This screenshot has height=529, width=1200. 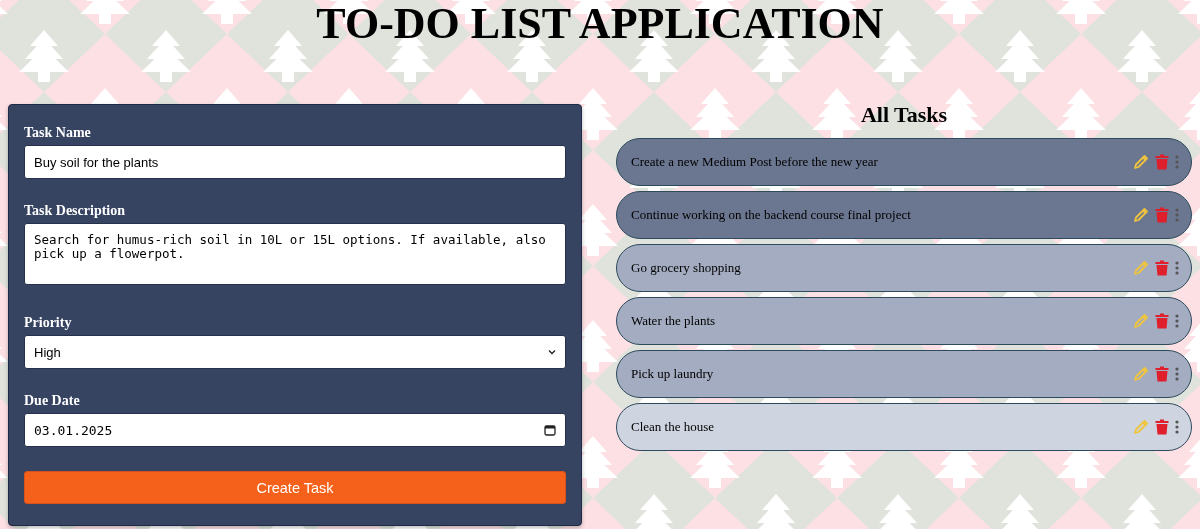 I want to click on task-item: Water the plants, so click(x=904, y=321).